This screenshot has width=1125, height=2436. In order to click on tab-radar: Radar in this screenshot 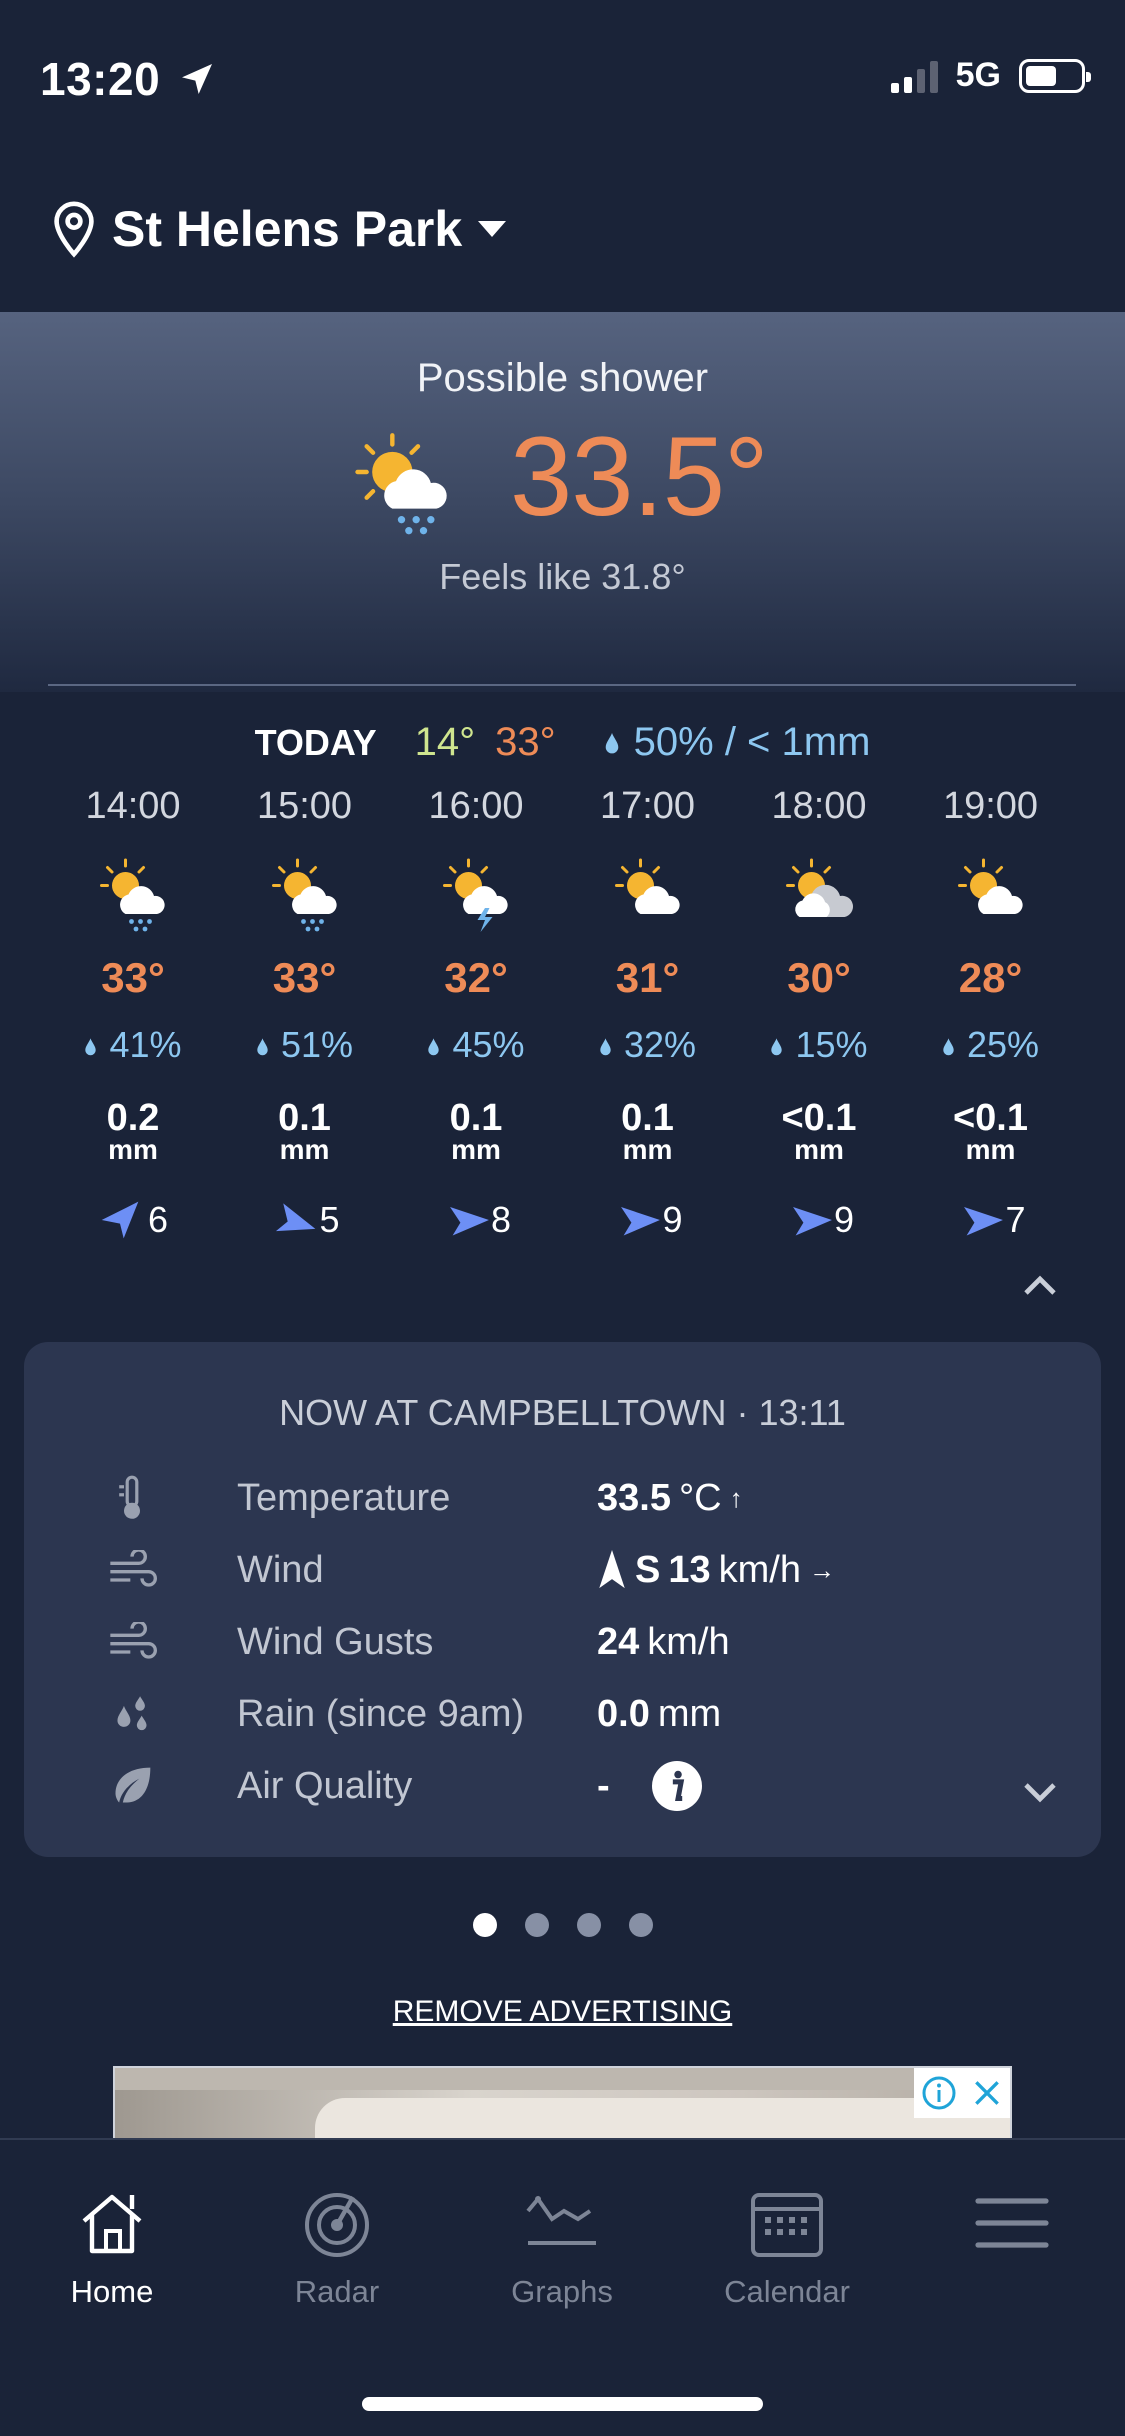, I will do `click(337, 2244)`.